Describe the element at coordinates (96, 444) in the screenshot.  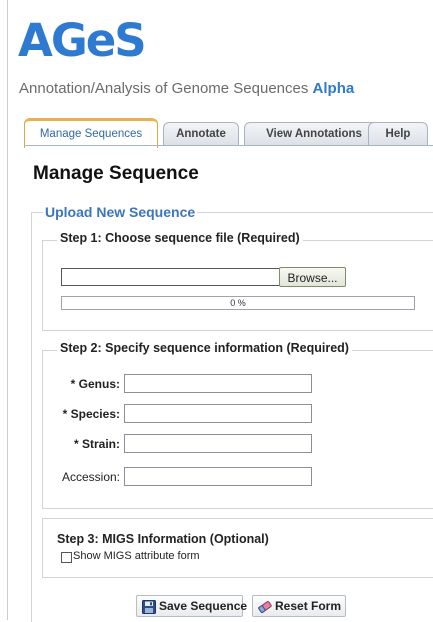
I see `strain-label: * Strain:` at that location.